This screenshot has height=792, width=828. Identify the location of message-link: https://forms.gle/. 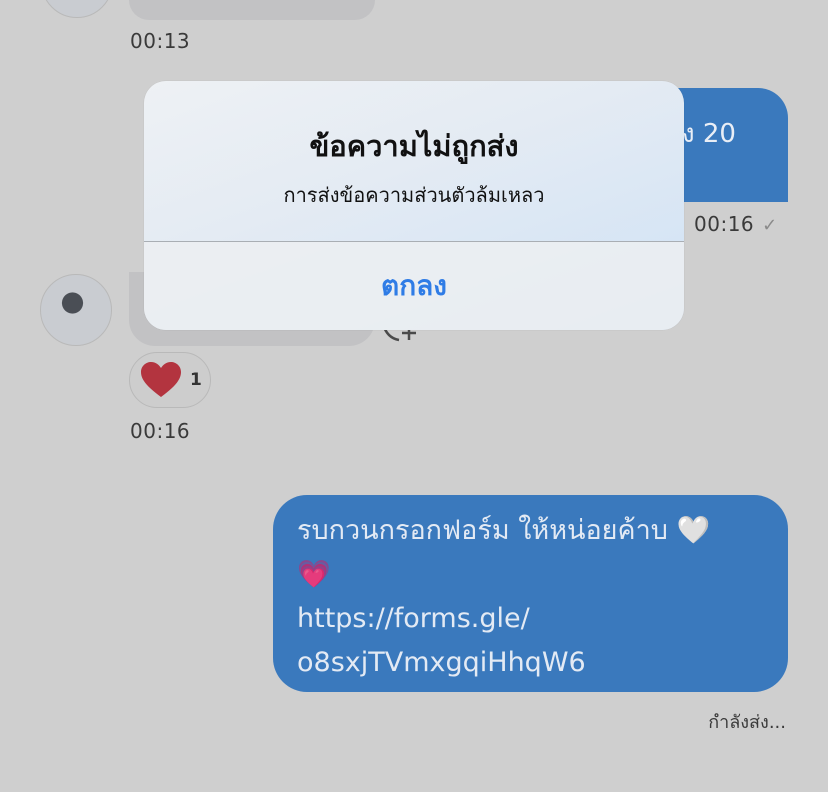
(532, 619).